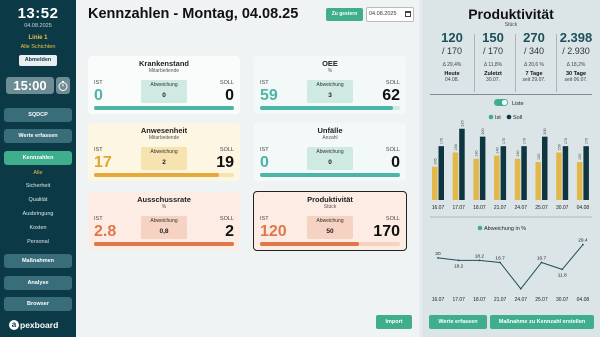 Image resolution: width=600 pixels, height=337 pixels. Describe the element at coordinates (164, 71) in the screenshot. I see `kpi-unit: Mitarbeitende` at that location.